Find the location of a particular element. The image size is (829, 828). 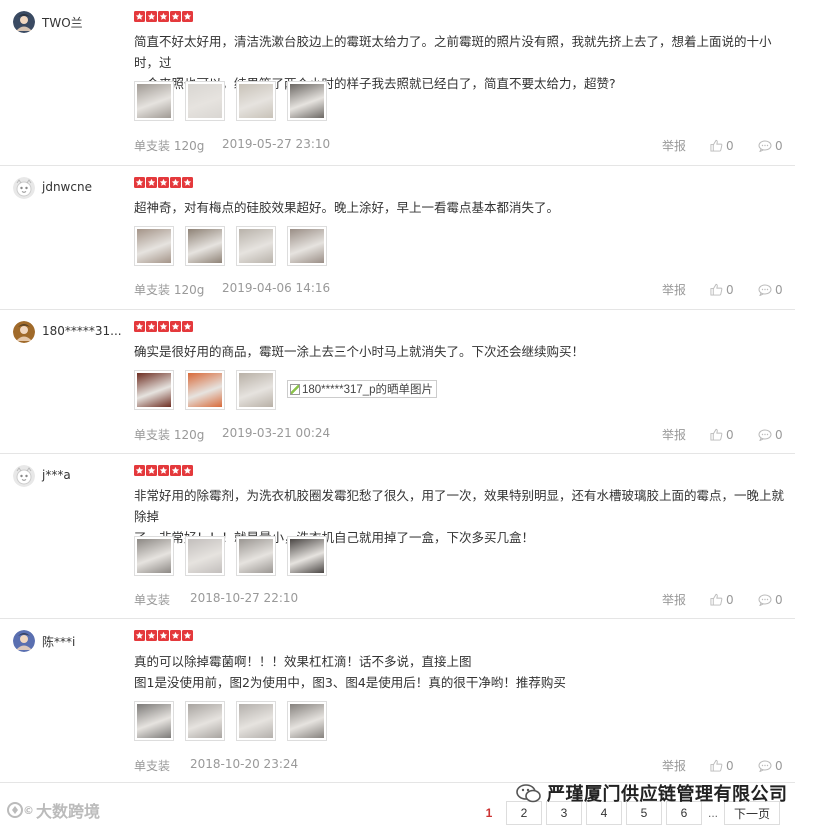

review-text-line: 超神奇，对有梅点的硅胶效果超好。晚上涂好，早上一看霉点基本都消失了。 is located at coordinates (347, 207).